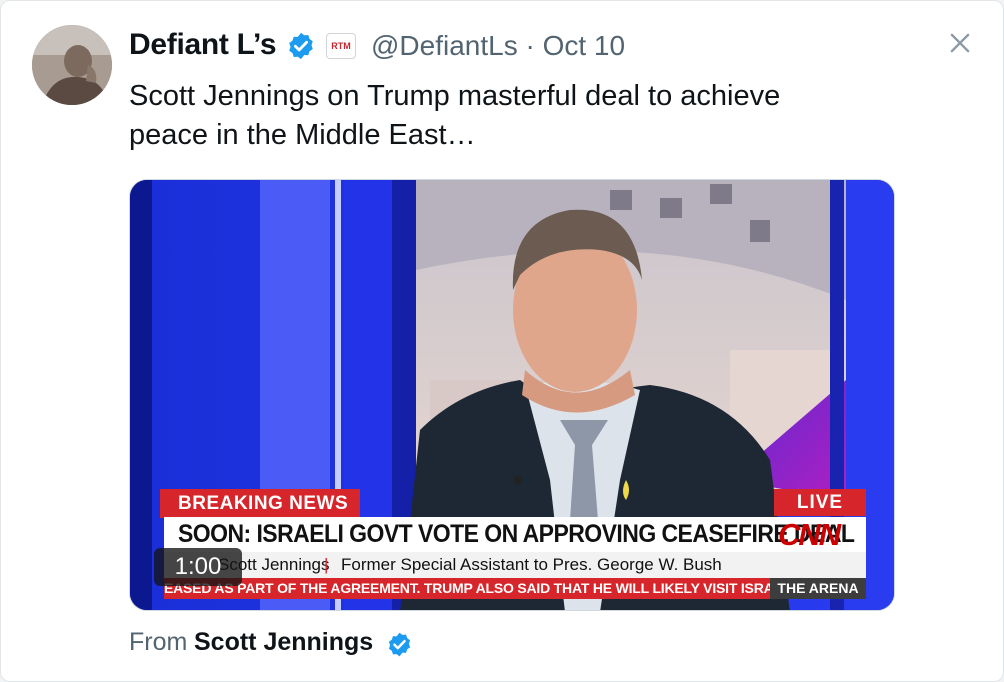 The width and height of the screenshot is (1004, 682). Describe the element at coordinates (198, 567) in the screenshot. I see `video-duration: 1:00` at that location.